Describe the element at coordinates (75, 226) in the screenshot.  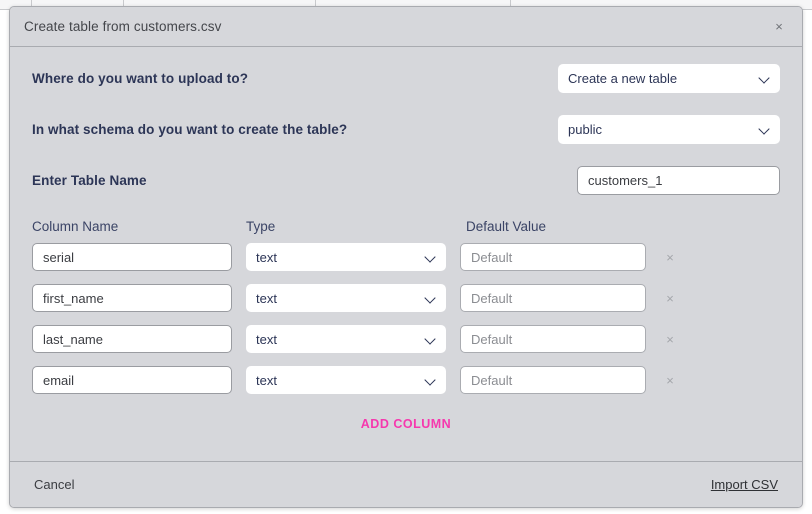
I see `column-name-header: Column Name` at that location.